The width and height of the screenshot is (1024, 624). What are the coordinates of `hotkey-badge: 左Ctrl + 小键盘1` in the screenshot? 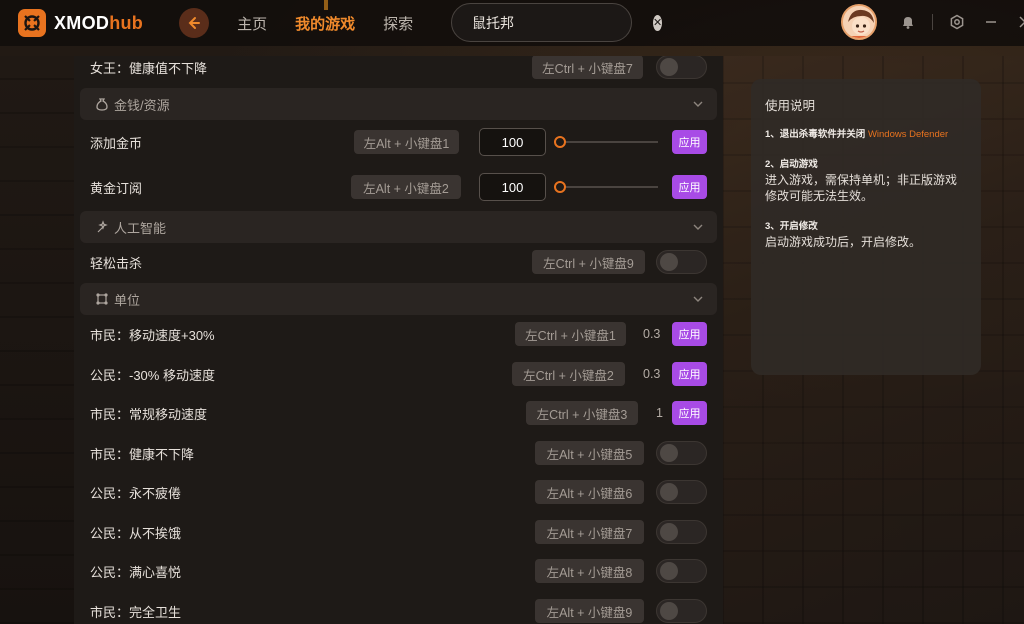 It's located at (570, 334).